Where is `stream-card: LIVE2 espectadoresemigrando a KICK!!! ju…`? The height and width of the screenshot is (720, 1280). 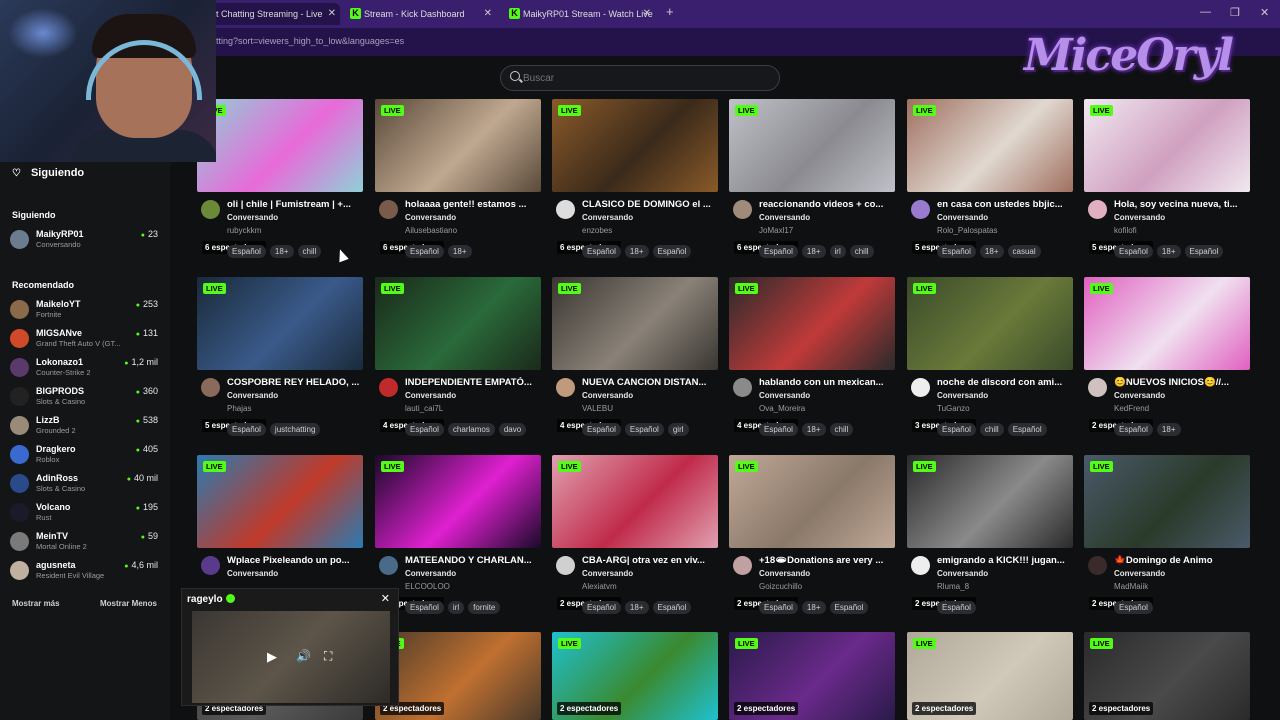
stream-card: LIVE2 espectadoresemigrando a KICK!!! ju… is located at coordinates (990, 535).